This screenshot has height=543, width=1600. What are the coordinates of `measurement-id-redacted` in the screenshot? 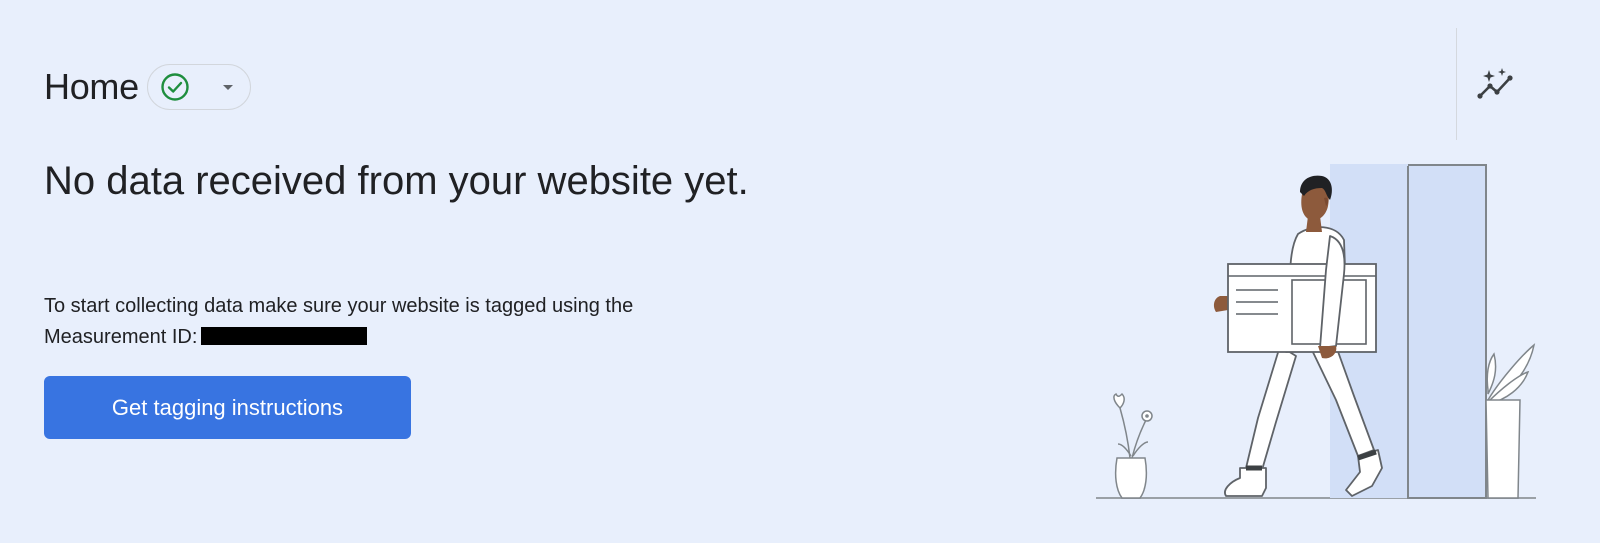 It's located at (284, 336).